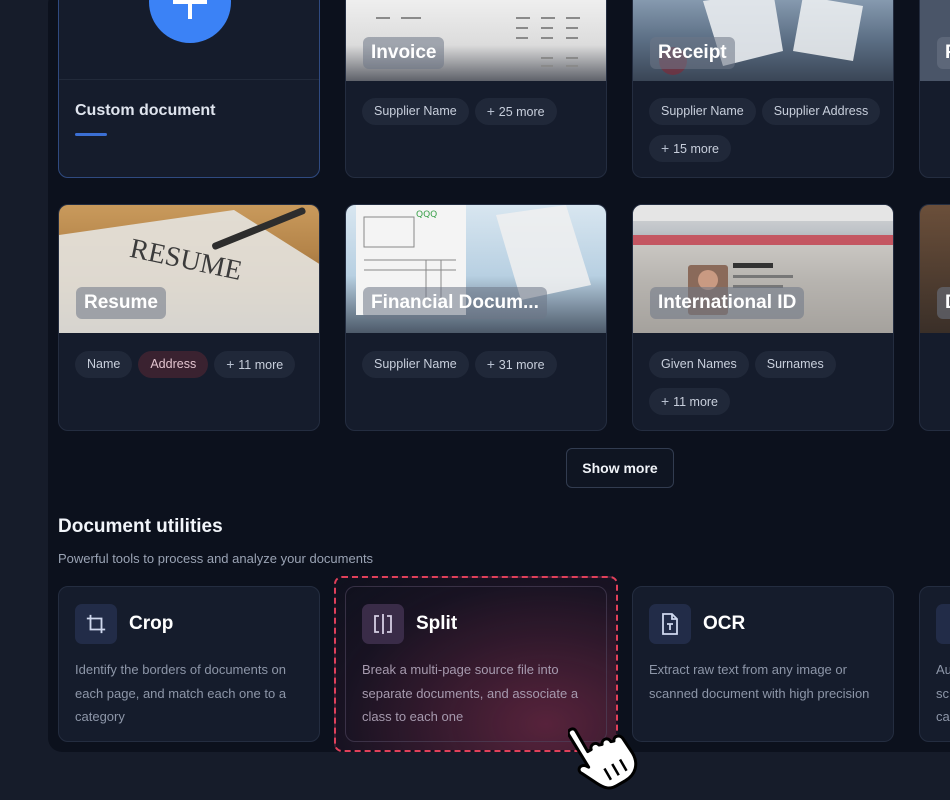 This screenshot has width=950, height=800. What do you see at coordinates (763, 269) in the screenshot?
I see `international-id-thumbnail: International ID` at bounding box center [763, 269].